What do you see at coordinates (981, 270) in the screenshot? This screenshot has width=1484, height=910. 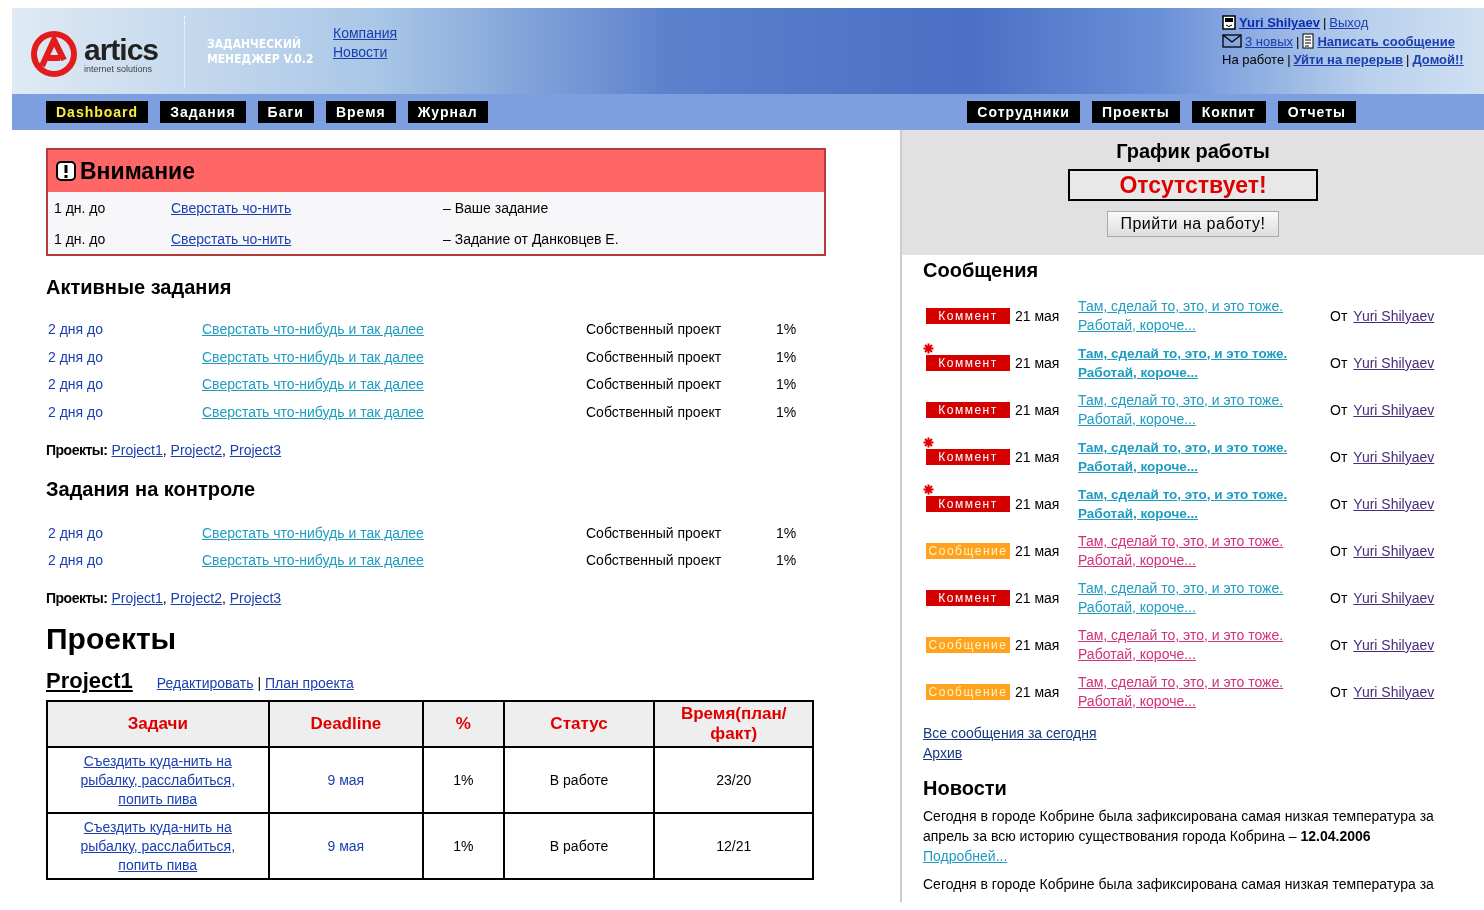 I see `section-title: Сообщения` at bounding box center [981, 270].